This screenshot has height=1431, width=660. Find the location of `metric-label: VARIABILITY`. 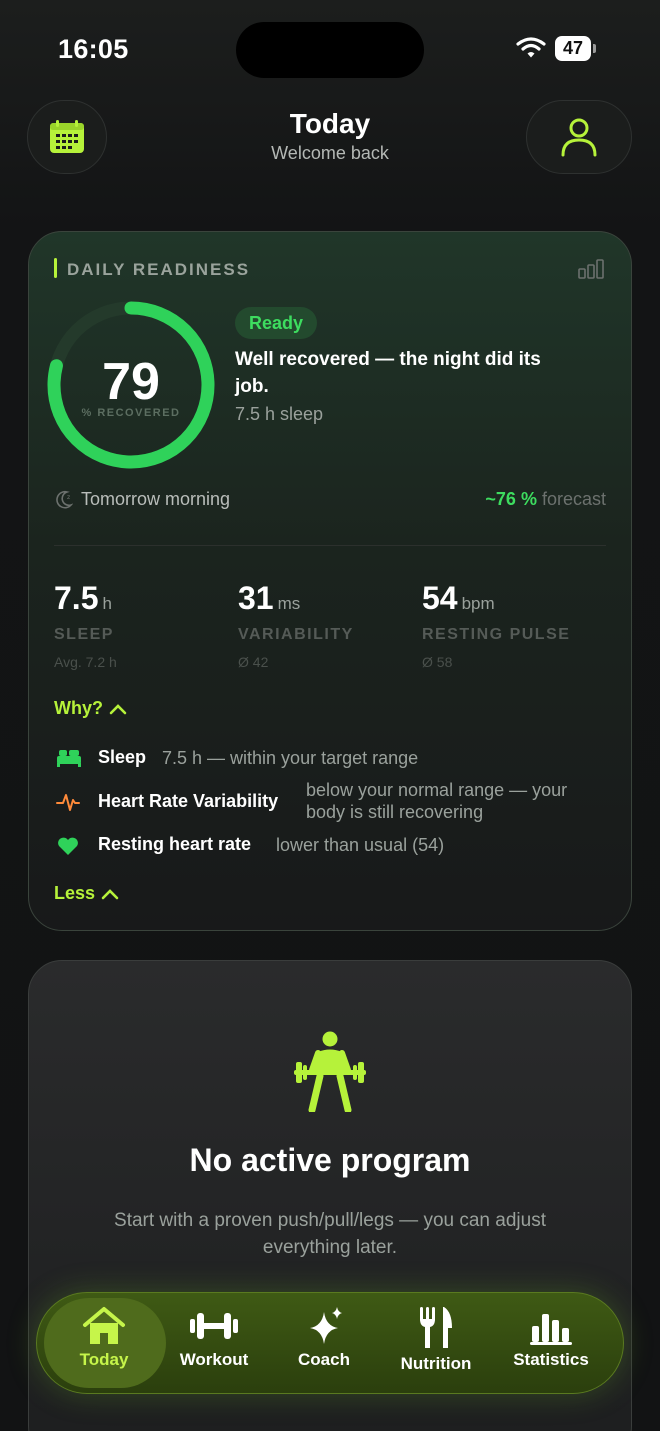

metric-label: VARIABILITY is located at coordinates (296, 634).